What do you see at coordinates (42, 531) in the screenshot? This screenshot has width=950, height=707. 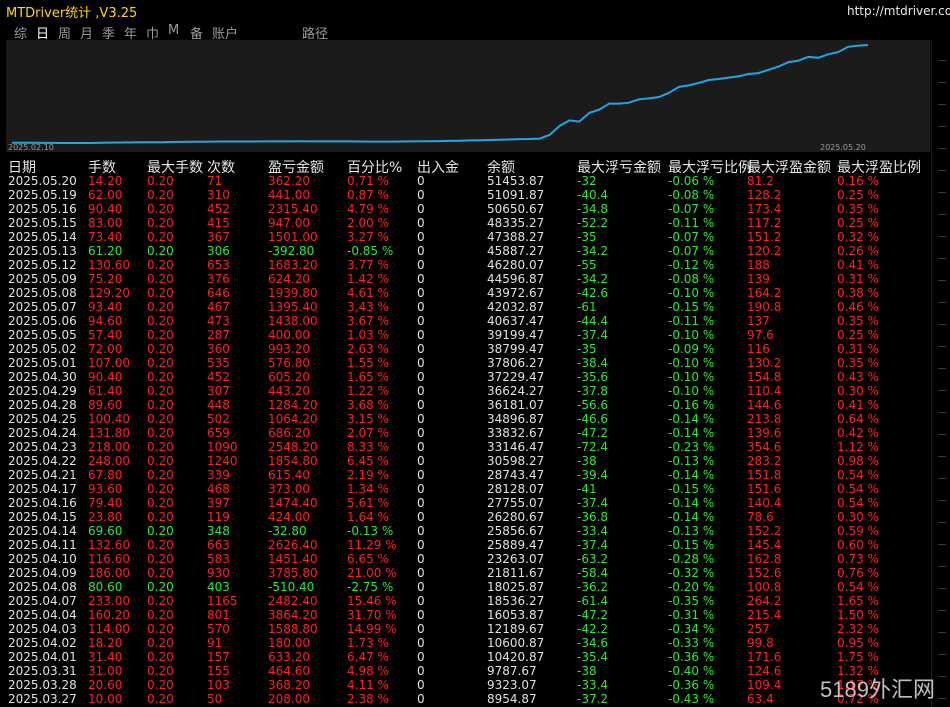 I see `cell-日期: 2025.04.14` at bounding box center [42, 531].